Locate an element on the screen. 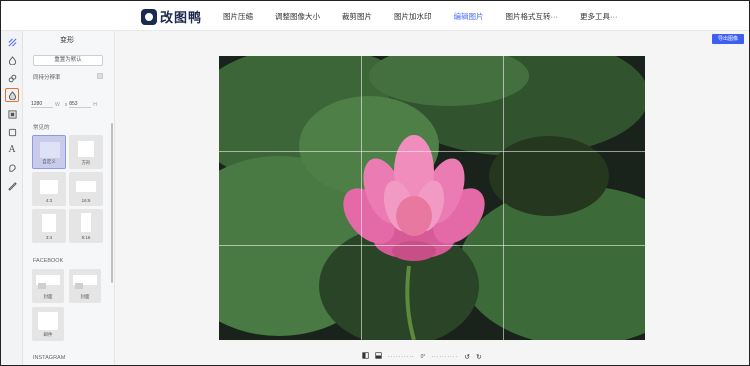 The image size is (750, 366). sticker-icon is located at coordinates (12, 168).